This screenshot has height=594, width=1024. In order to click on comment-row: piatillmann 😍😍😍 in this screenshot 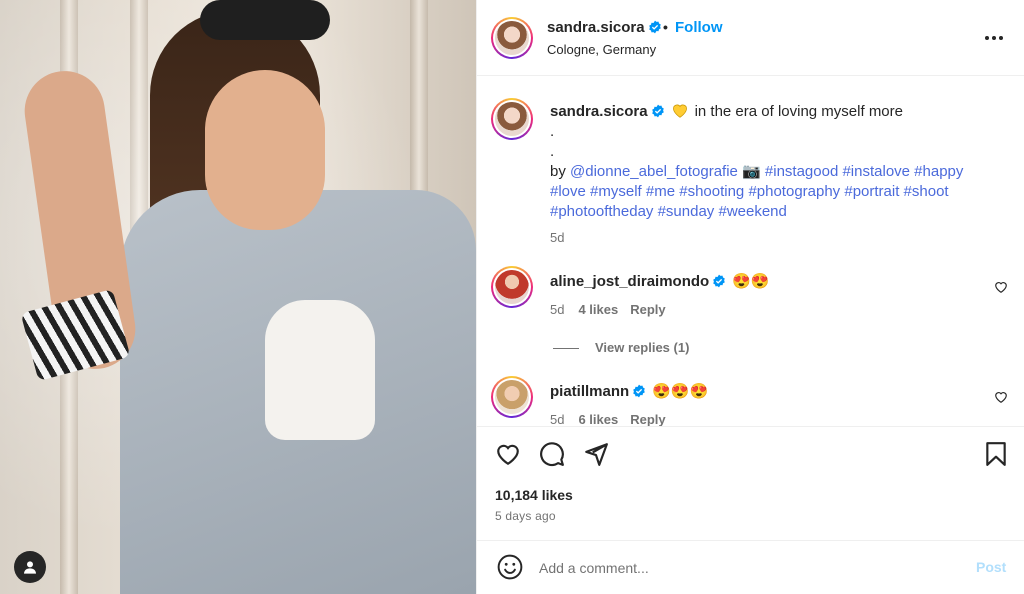, I will do `click(629, 391)`.